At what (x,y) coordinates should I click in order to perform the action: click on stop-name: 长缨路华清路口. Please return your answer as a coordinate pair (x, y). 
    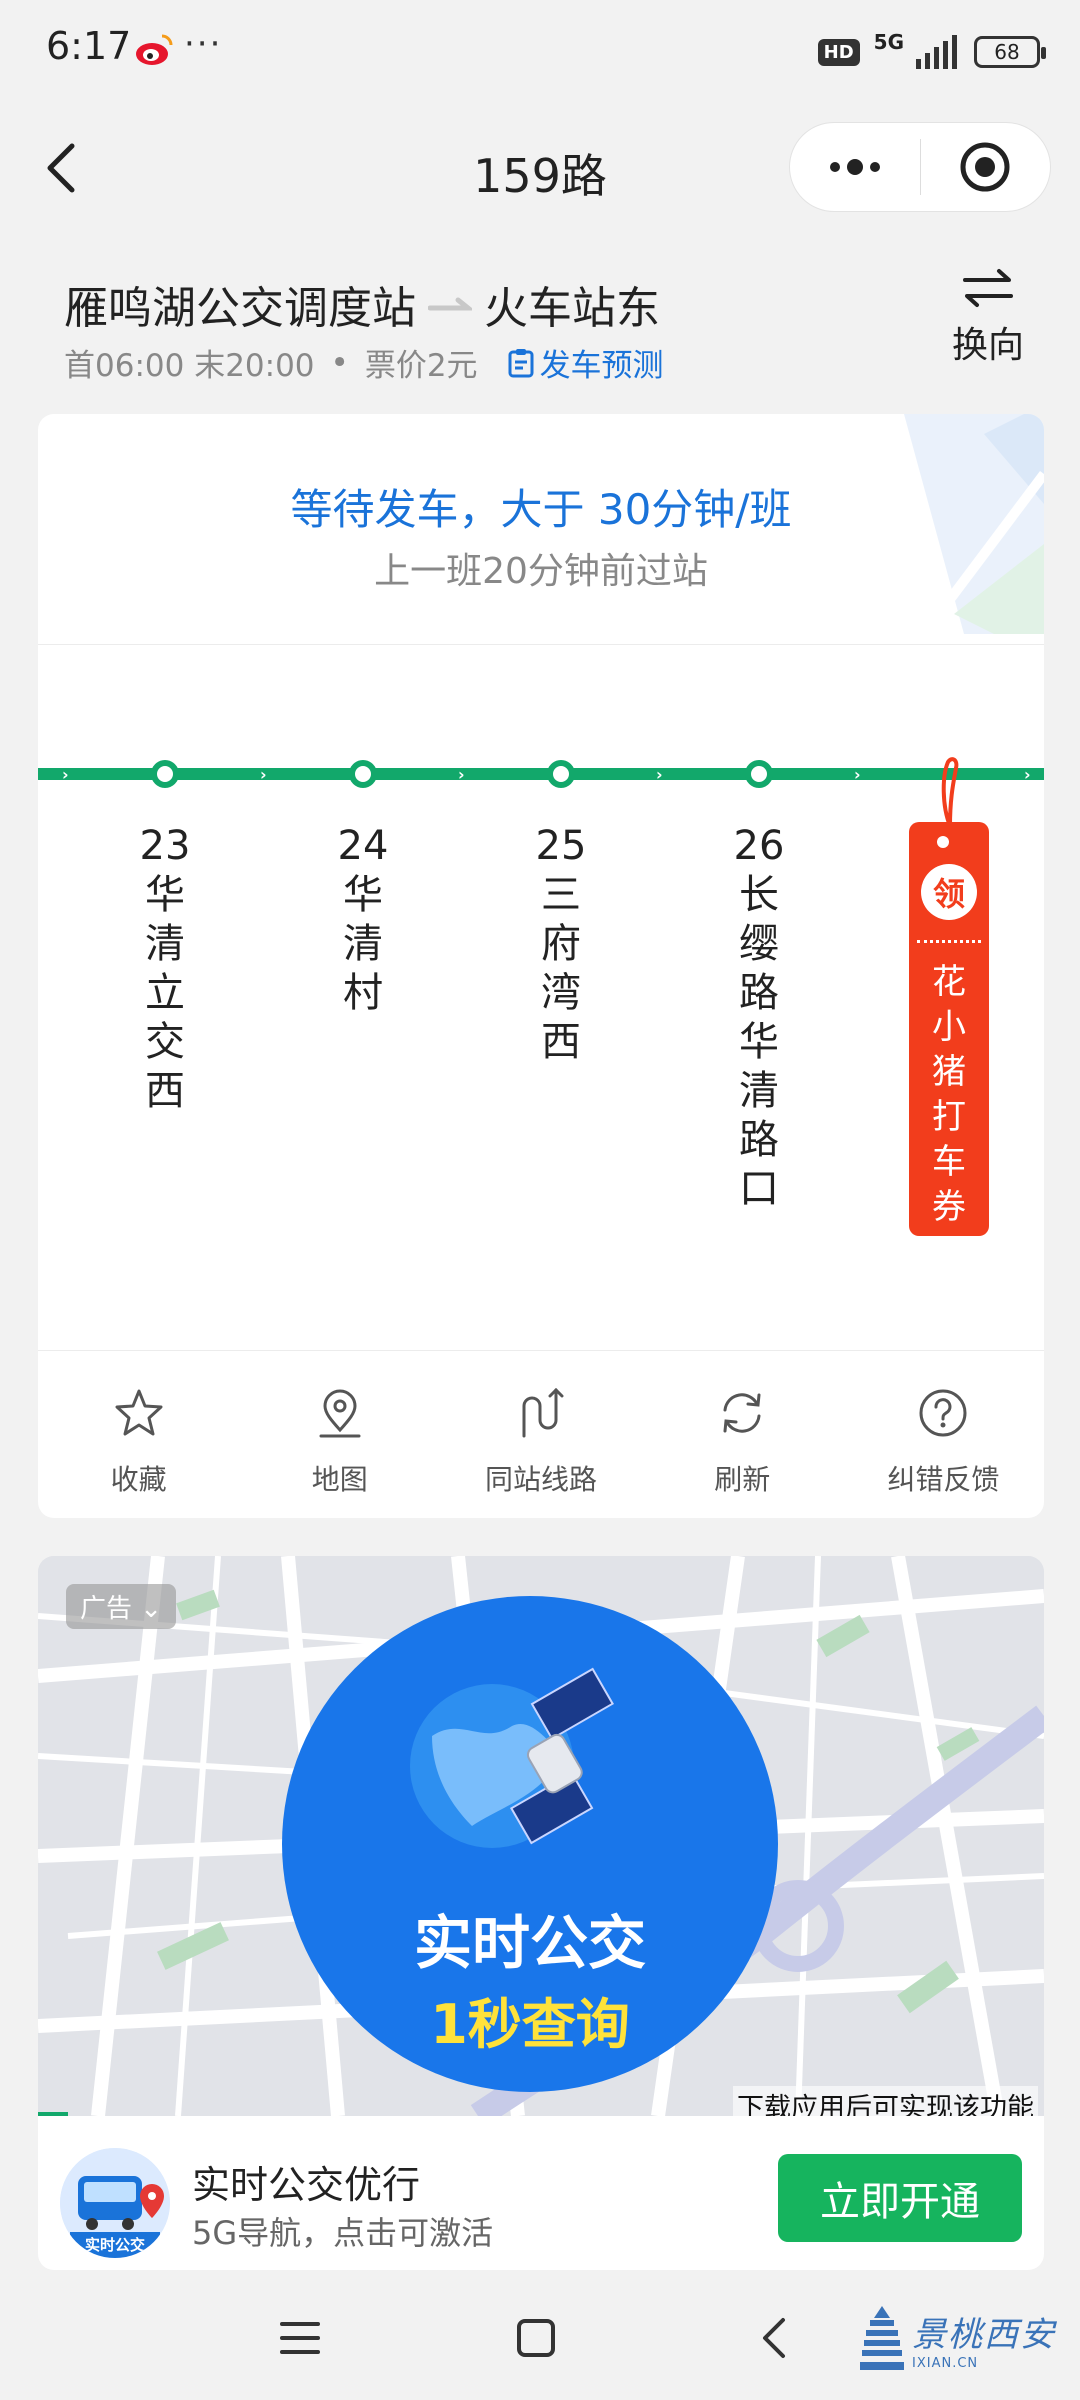
    Looking at the image, I should click on (759, 1042).